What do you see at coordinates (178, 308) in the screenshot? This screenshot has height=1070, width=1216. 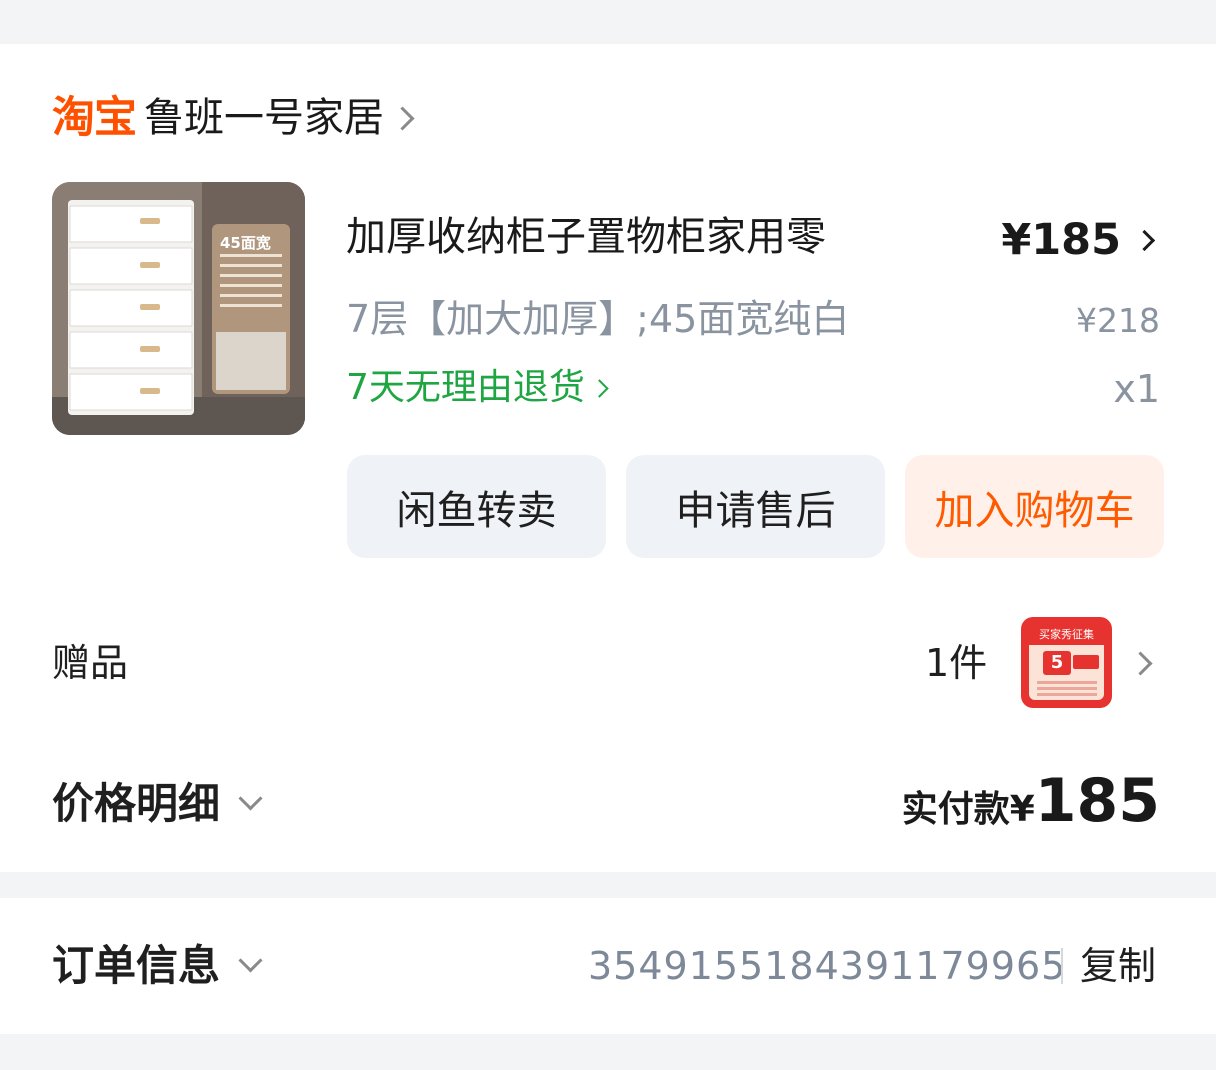 I see `product-image: 45面宽` at bounding box center [178, 308].